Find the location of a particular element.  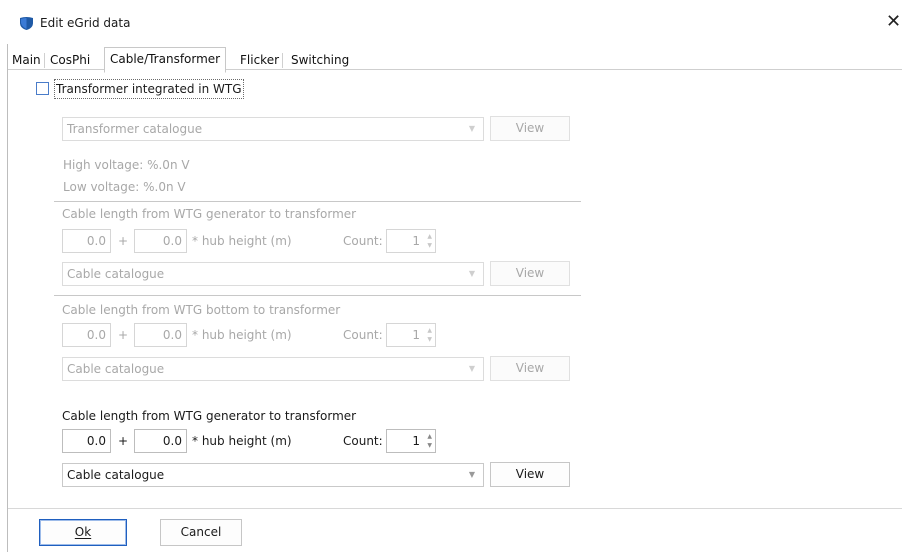

cable-3-length-input: 0.0 is located at coordinates (86, 441).